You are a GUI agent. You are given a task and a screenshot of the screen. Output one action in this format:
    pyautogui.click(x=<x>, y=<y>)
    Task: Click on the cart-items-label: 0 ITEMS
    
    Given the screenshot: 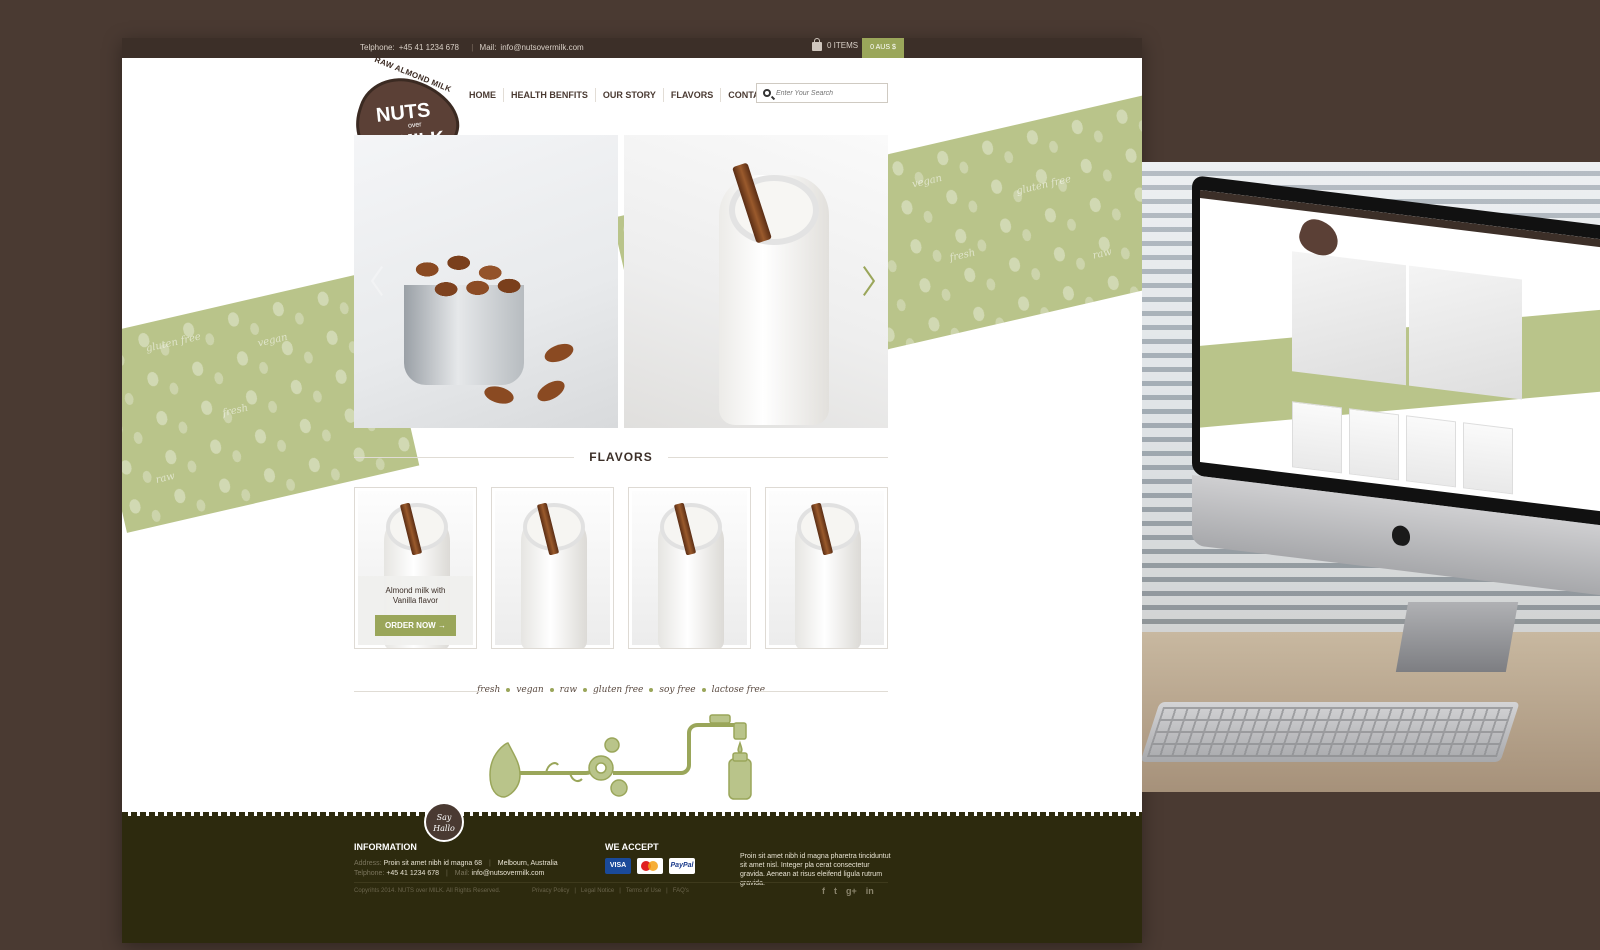 What is the action you would take?
    pyautogui.click(x=843, y=45)
    